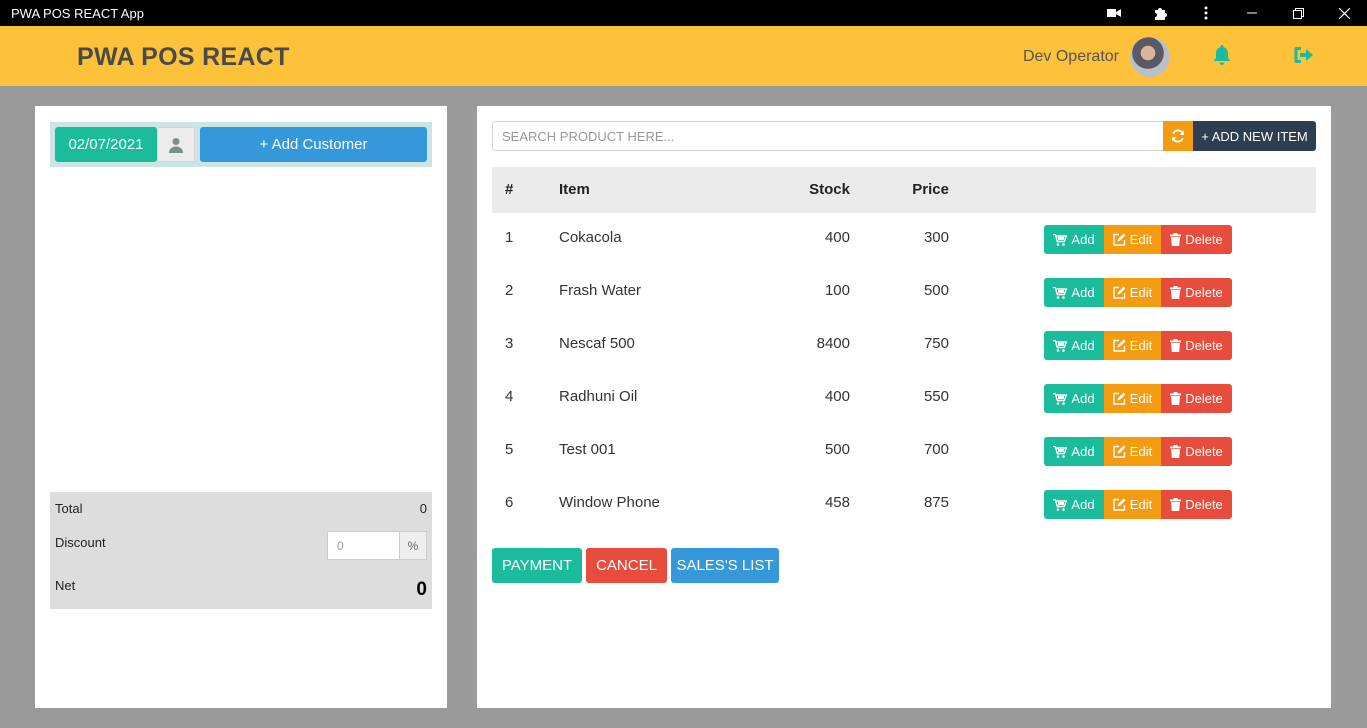  What do you see at coordinates (837, 290) in the screenshot?
I see `row-stock: 100` at bounding box center [837, 290].